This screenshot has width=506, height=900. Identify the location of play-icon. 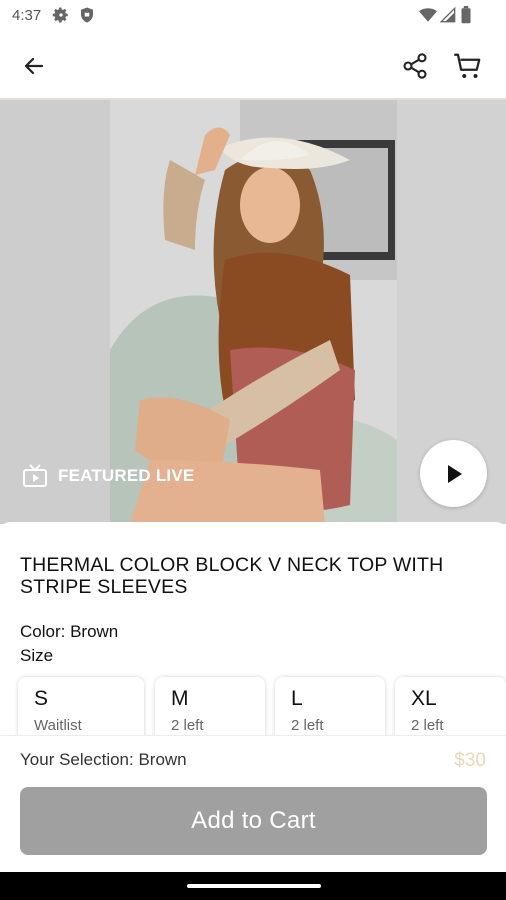
(454, 473).